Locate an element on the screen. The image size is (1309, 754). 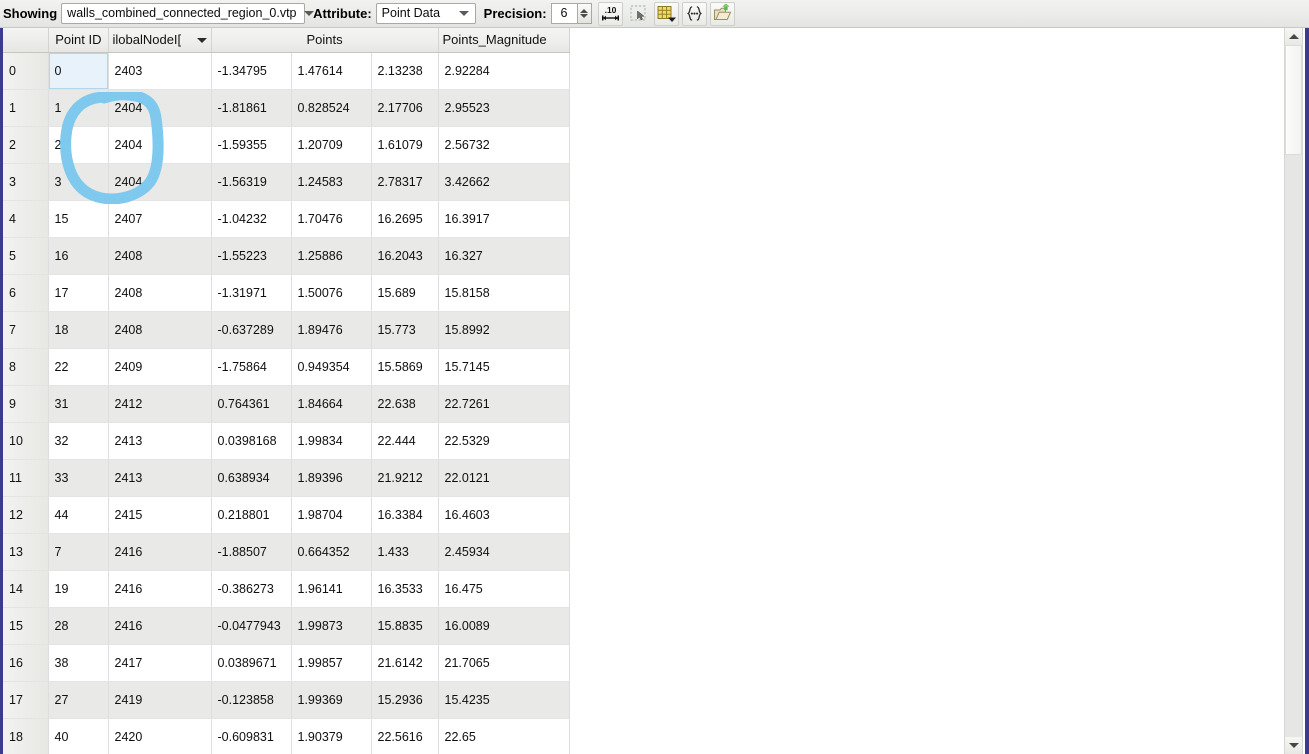
table-row: 3 3 2404 -1.56319 1.24583 2.78317 3.42662 is located at coordinates (286, 182).